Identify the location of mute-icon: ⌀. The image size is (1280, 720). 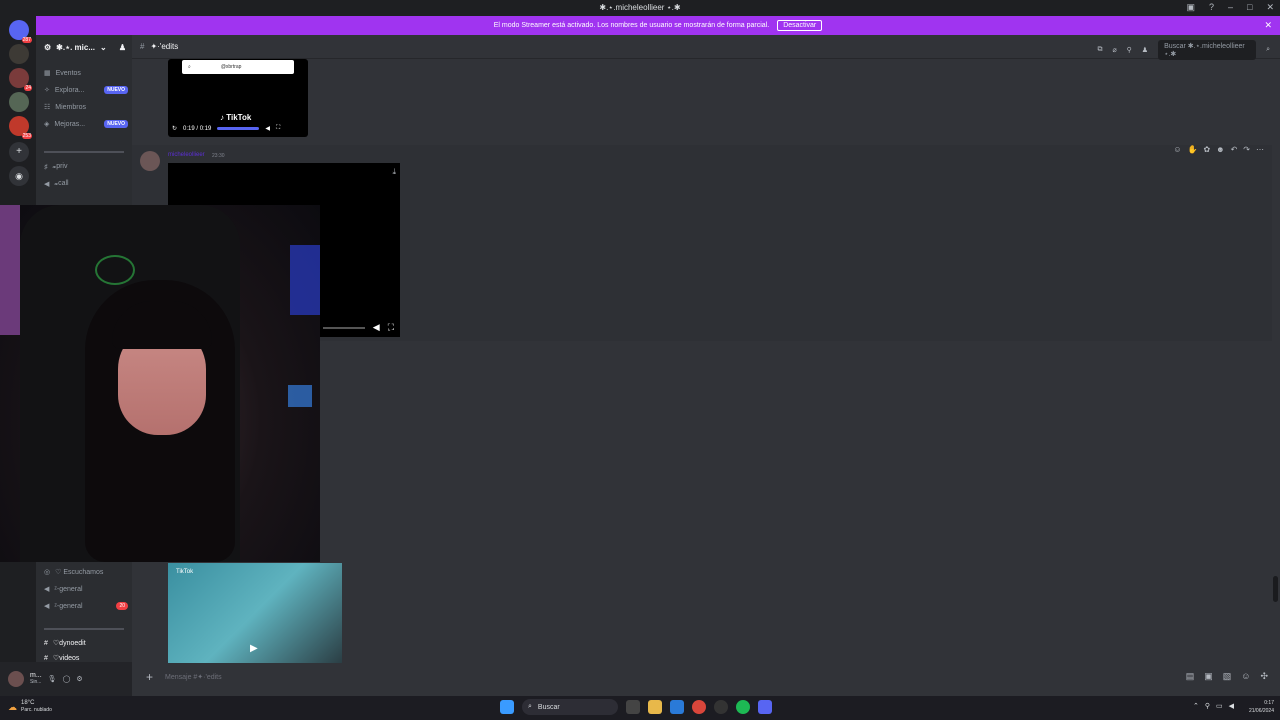
(1114, 50).